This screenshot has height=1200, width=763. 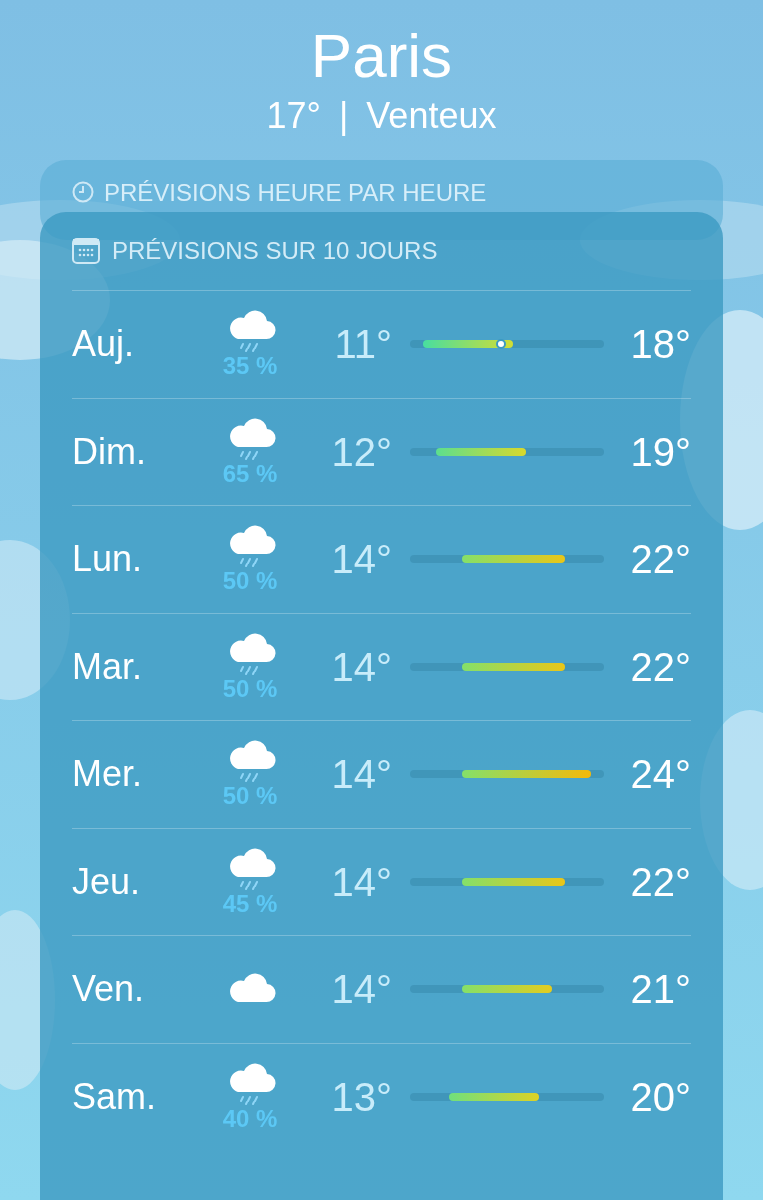 What do you see at coordinates (83, 192) in the screenshot?
I see `clock-icon` at bounding box center [83, 192].